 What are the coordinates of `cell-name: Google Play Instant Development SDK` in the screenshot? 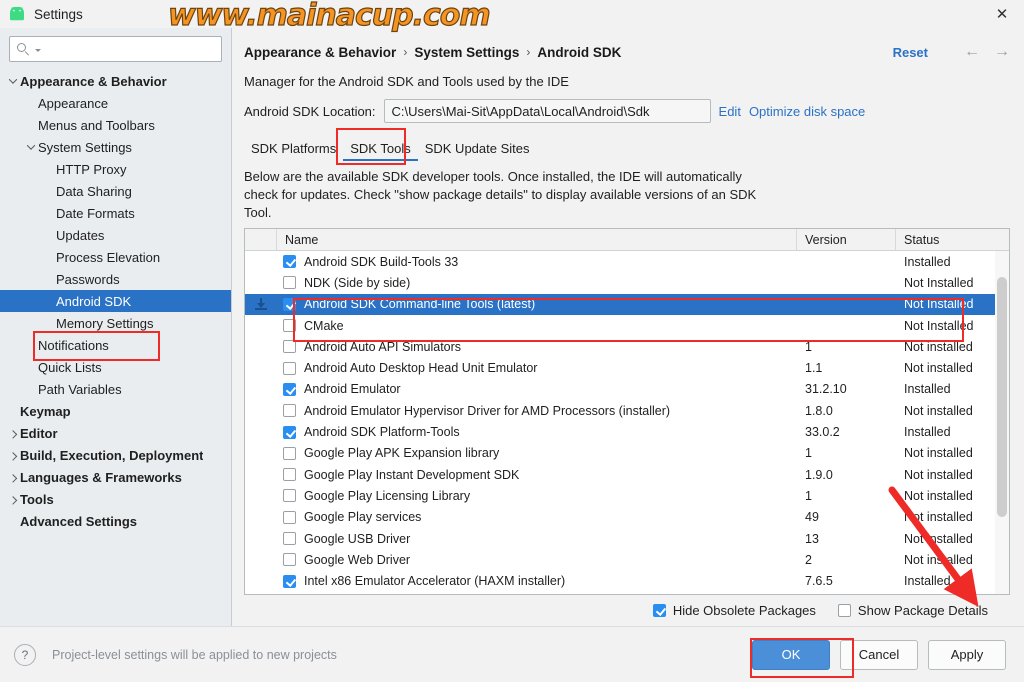 It's located at (537, 475).